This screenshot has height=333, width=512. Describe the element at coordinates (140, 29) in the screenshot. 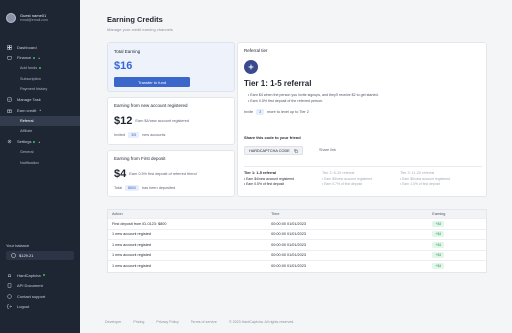

I see `page-subtitle: Manage your credit earning channels` at that location.